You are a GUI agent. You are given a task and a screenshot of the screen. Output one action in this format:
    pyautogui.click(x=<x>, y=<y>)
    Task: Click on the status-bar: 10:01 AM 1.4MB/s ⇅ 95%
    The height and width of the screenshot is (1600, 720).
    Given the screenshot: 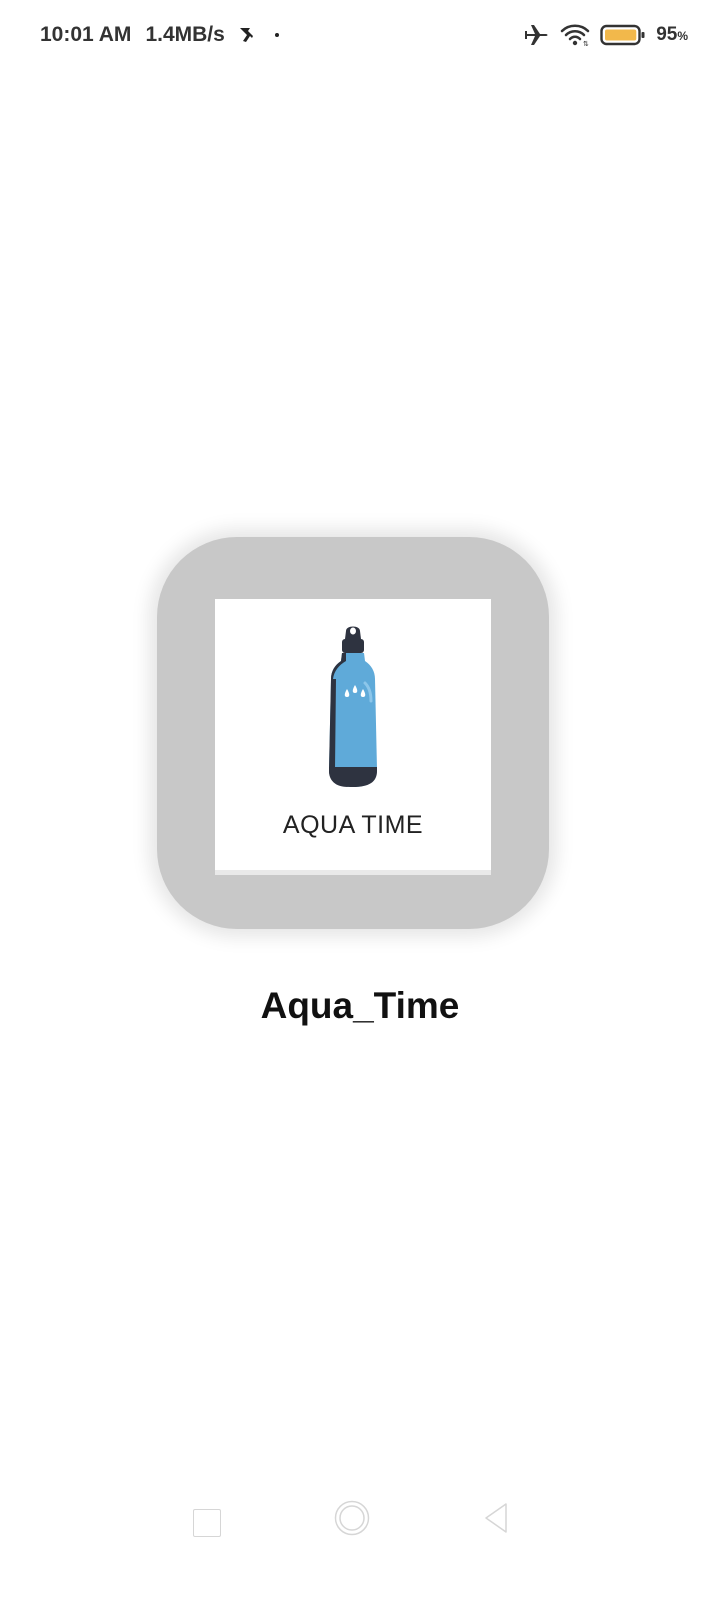 What is the action you would take?
    pyautogui.click(x=360, y=35)
    